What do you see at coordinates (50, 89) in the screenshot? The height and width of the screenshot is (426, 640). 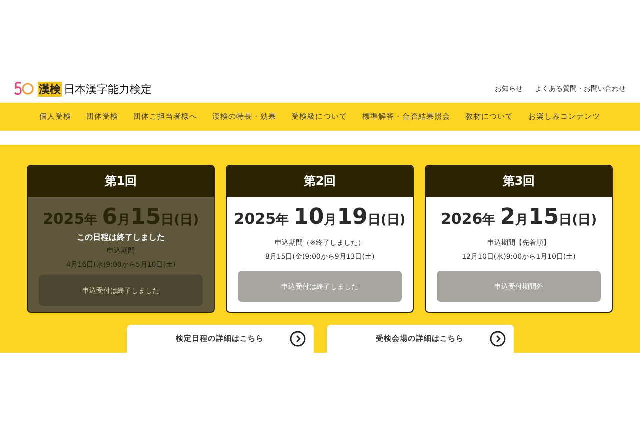 I see `logo-badge: 漢検` at bounding box center [50, 89].